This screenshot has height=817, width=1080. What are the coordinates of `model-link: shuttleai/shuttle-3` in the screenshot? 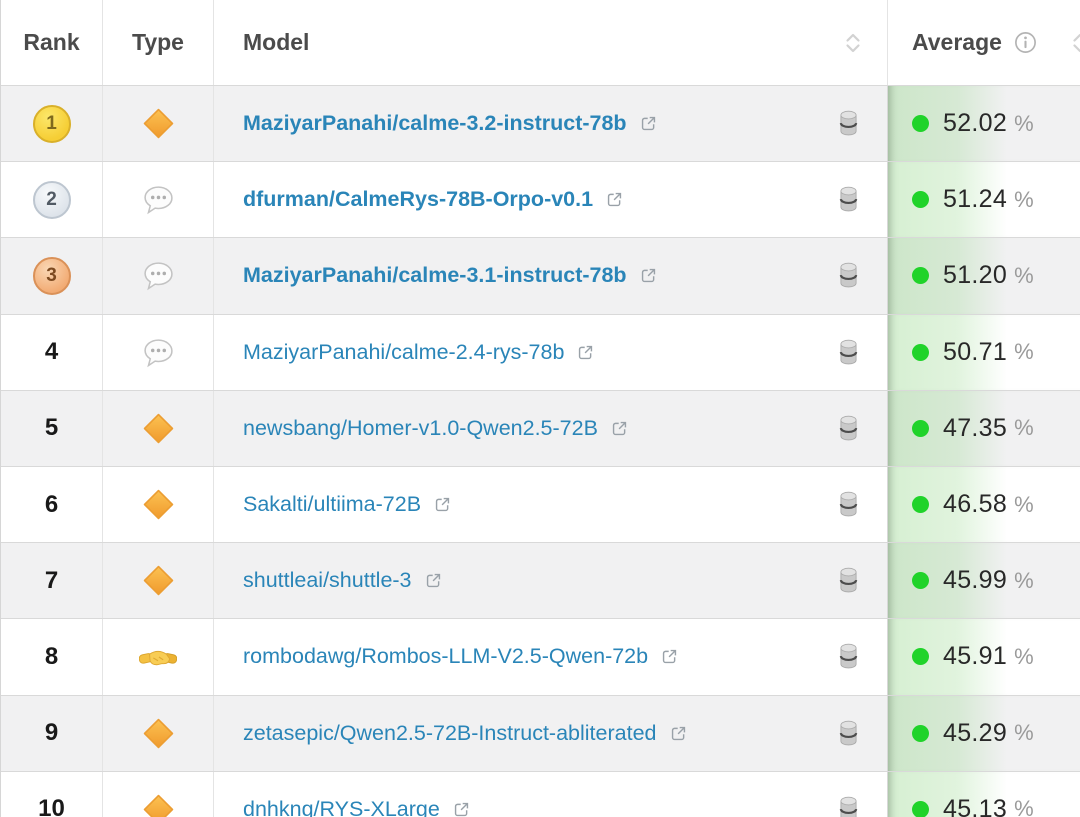 It's located at (327, 580).